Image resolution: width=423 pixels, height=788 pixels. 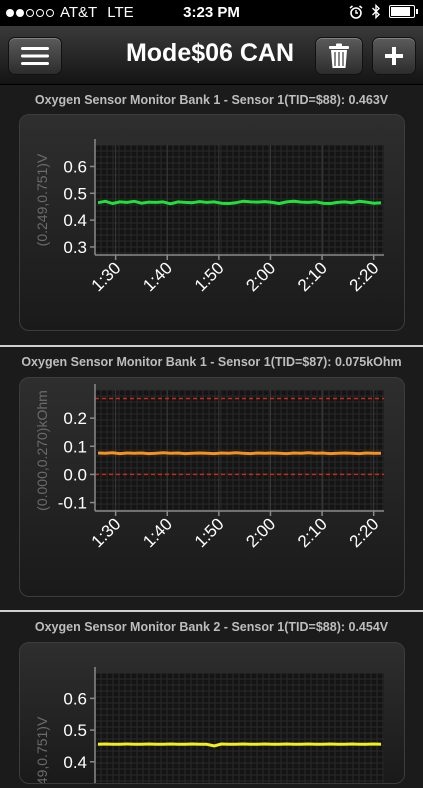 What do you see at coordinates (42, 199) in the screenshot?
I see `y-axis-label: (0.249,0.751)V` at bounding box center [42, 199].